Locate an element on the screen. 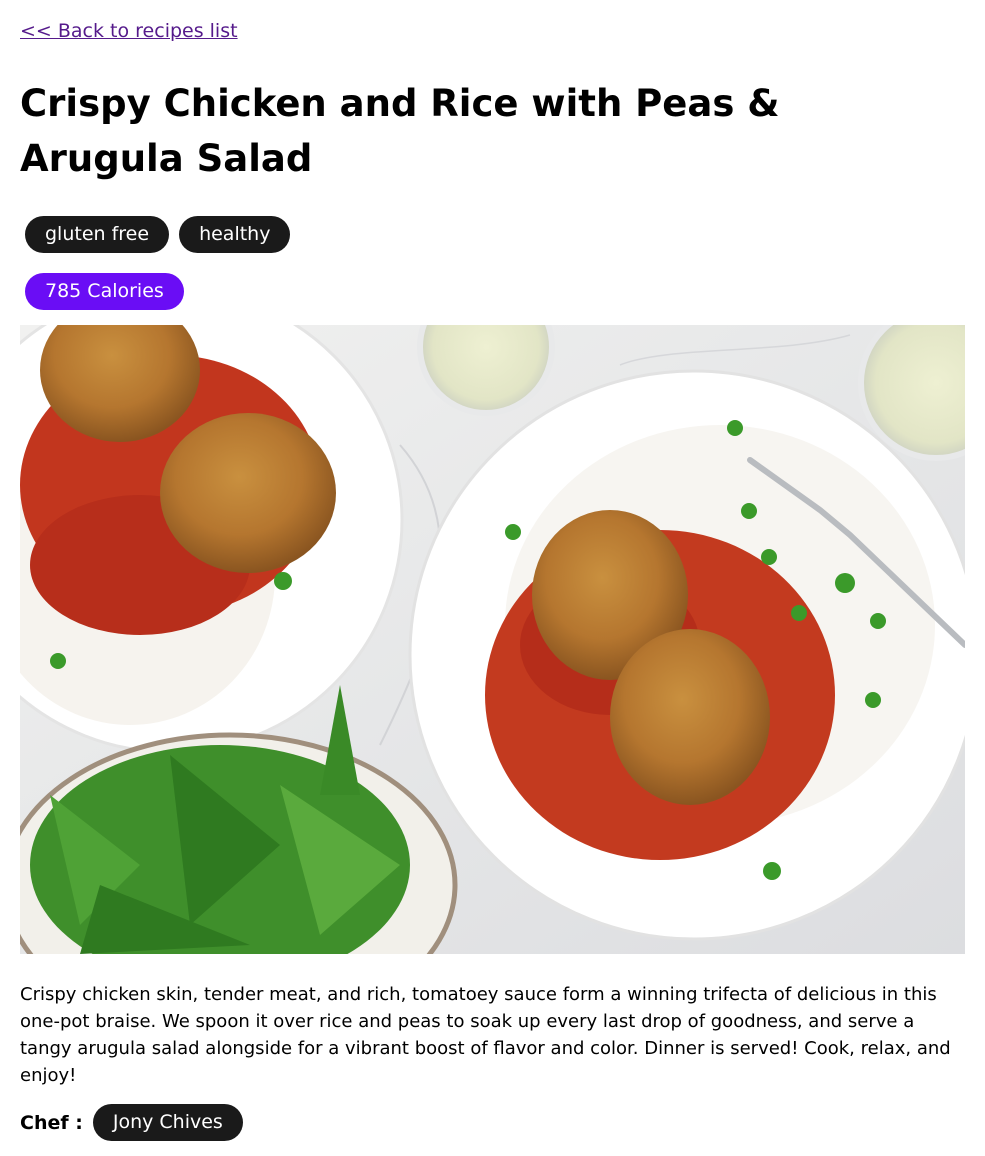 The height and width of the screenshot is (1156, 985). tag-gluten-free: gluten free is located at coordinates (97, 234).